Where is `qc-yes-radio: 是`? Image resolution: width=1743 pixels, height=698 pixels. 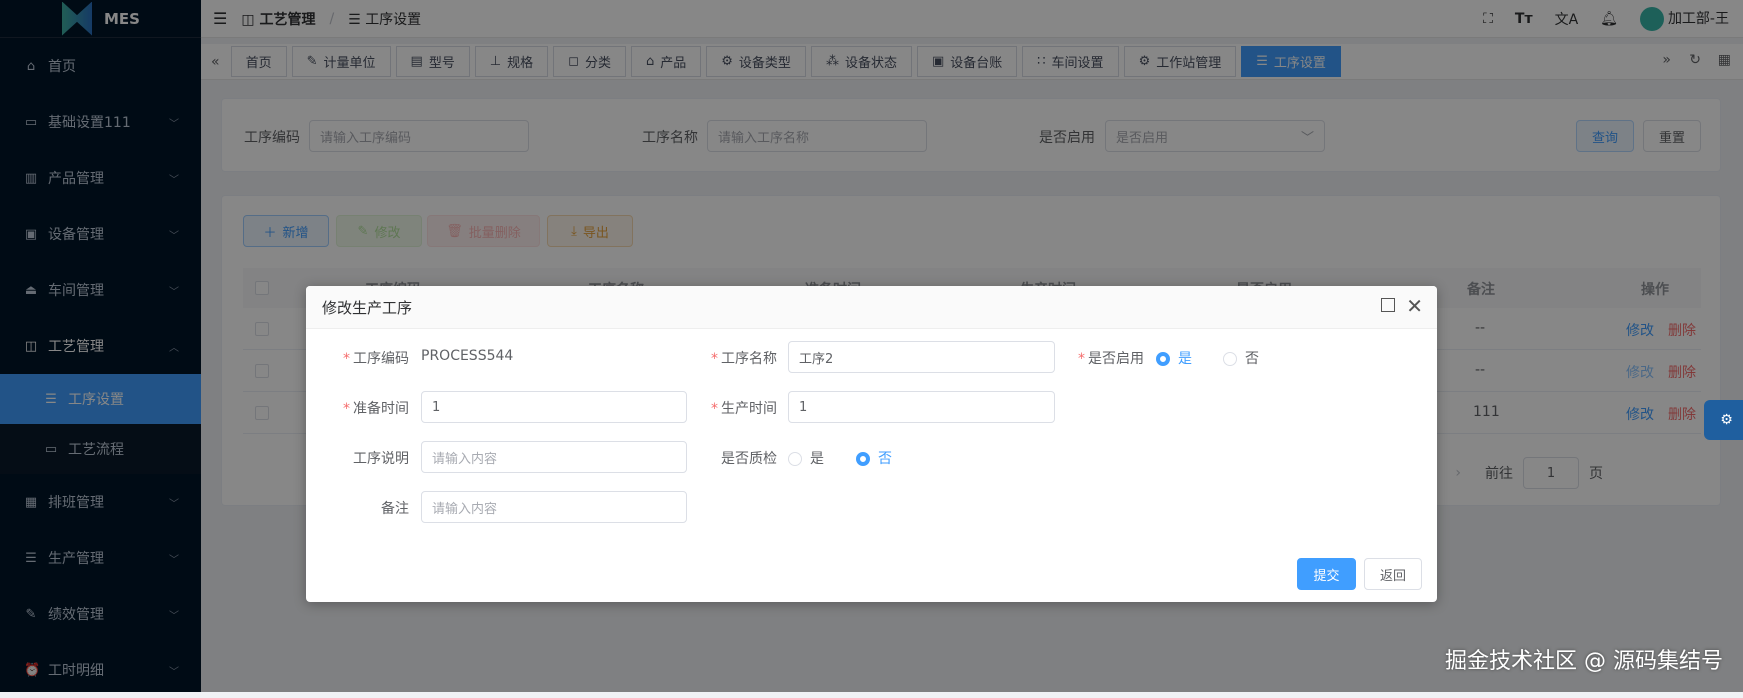
qc-yes-radio: 是 is located at coordinates (806, 458).